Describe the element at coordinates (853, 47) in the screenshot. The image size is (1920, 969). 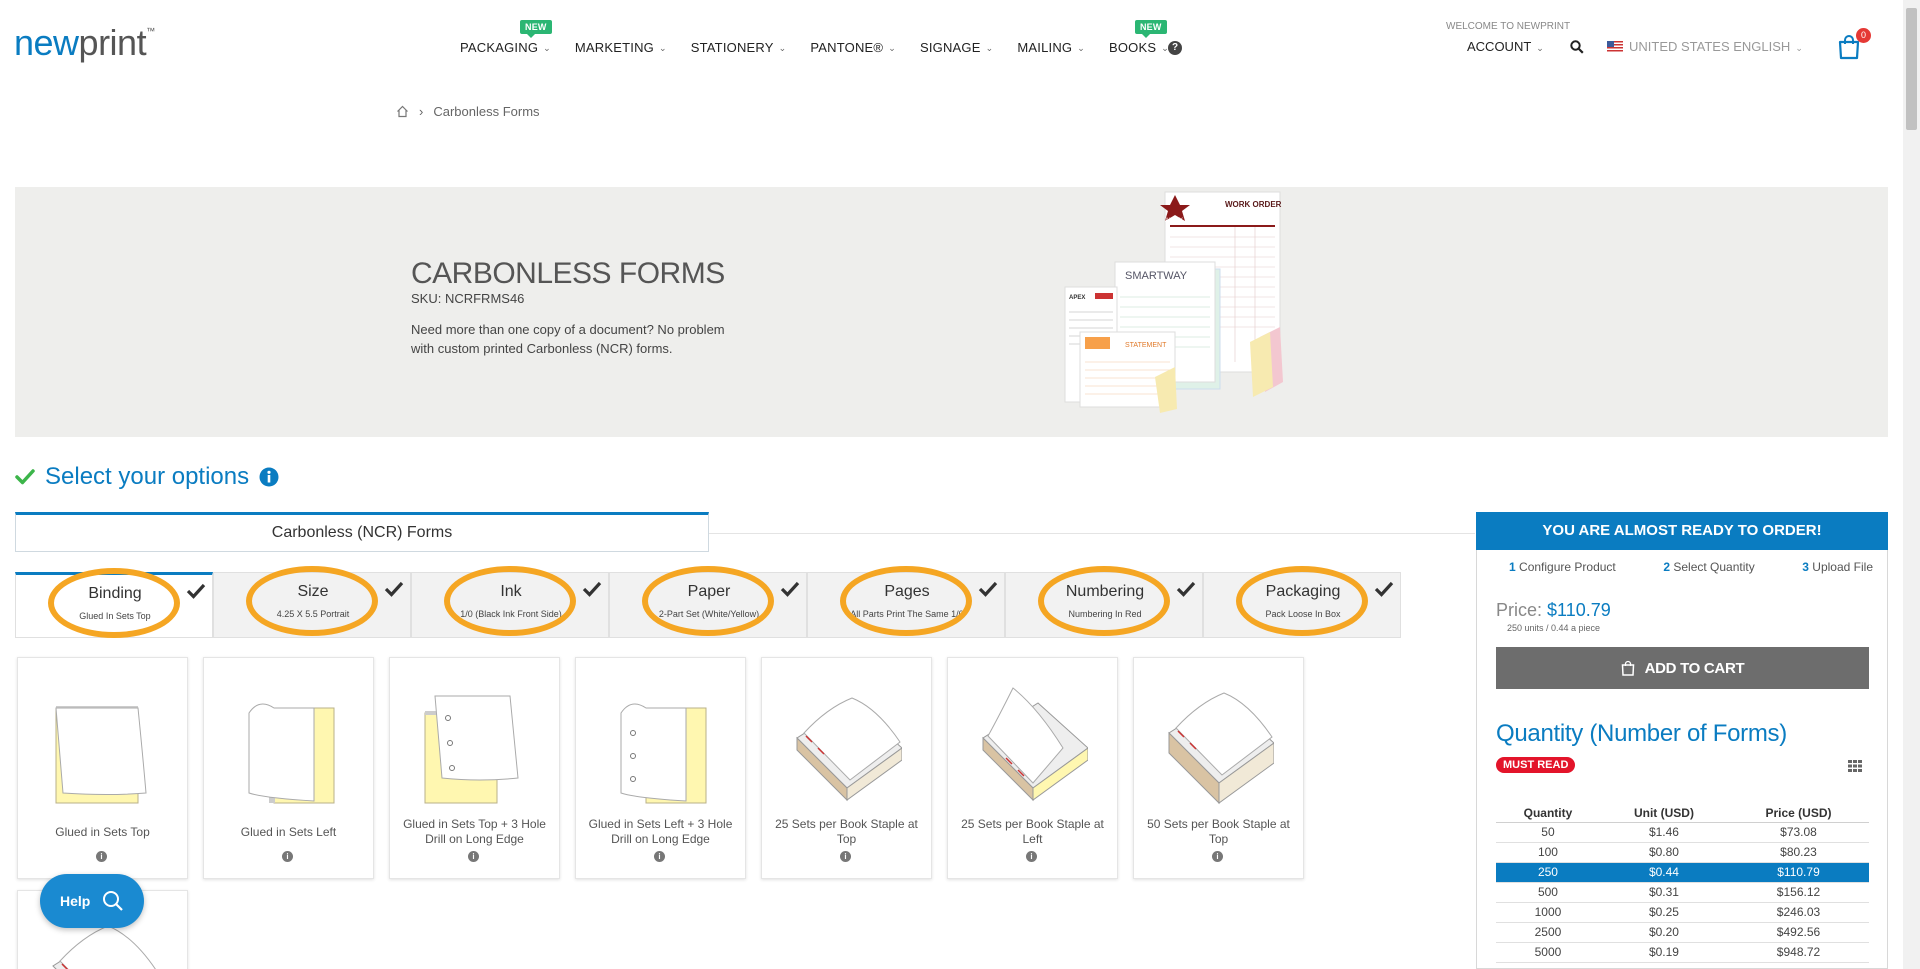
I see `nav-pantone: PANTONE® ⌄` at that location.